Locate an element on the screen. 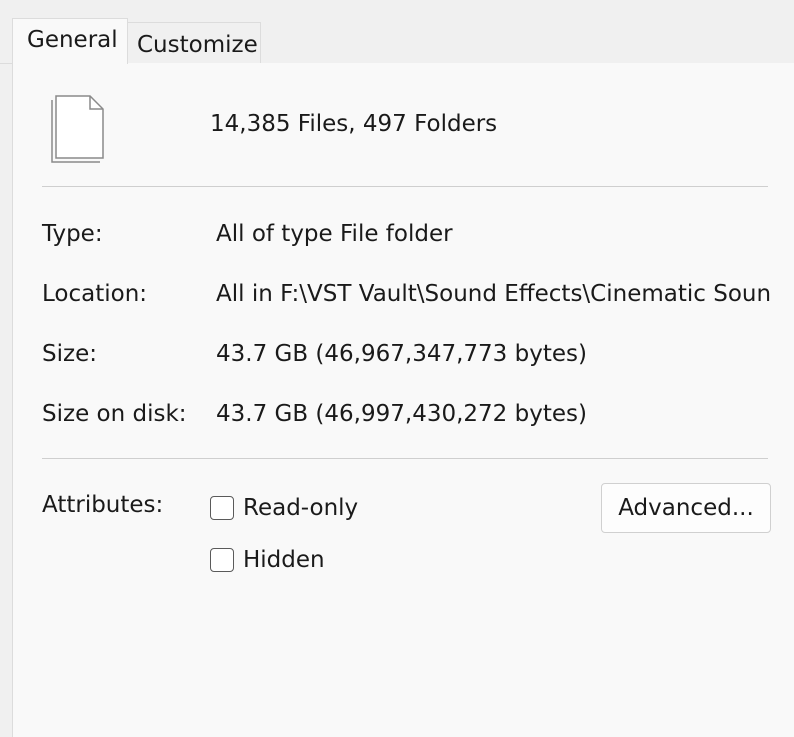  attributes-label: Attributes: is located at coordinates (103, 505).